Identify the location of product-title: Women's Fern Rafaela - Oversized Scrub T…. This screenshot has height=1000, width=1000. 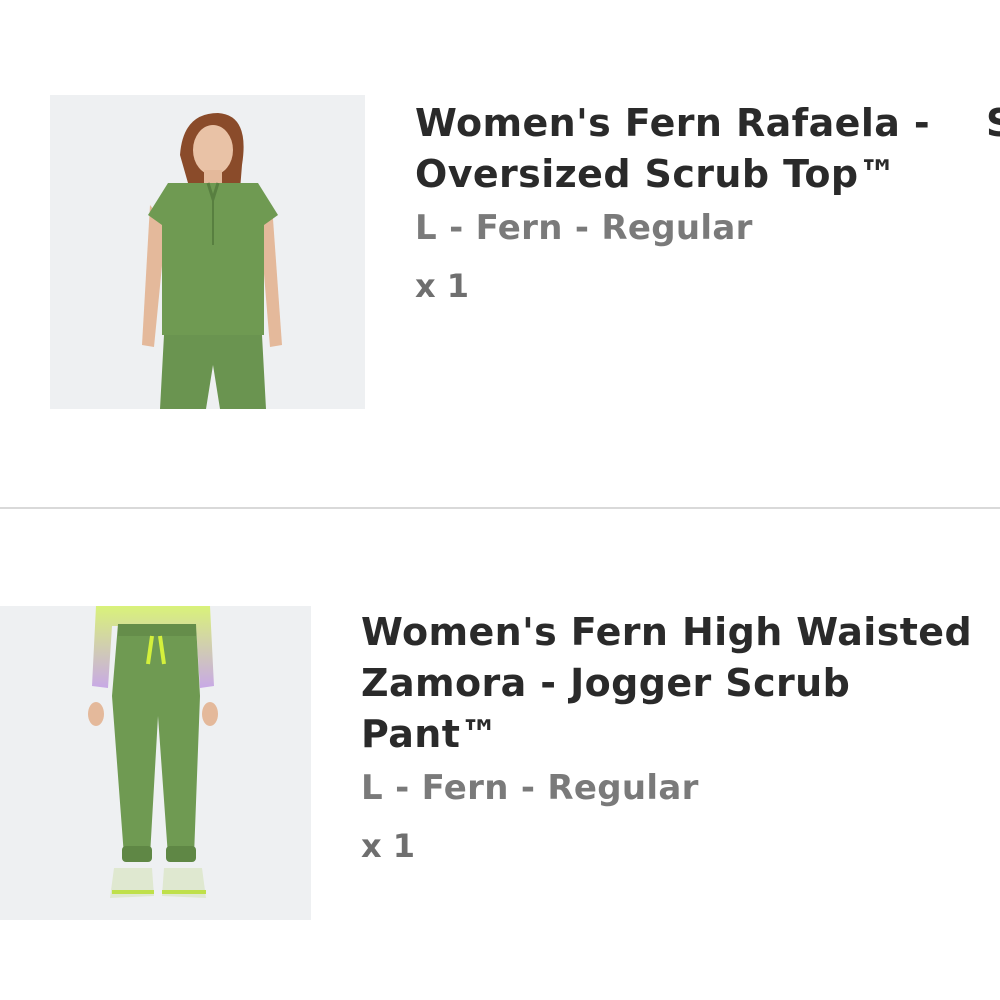
(695, 149).